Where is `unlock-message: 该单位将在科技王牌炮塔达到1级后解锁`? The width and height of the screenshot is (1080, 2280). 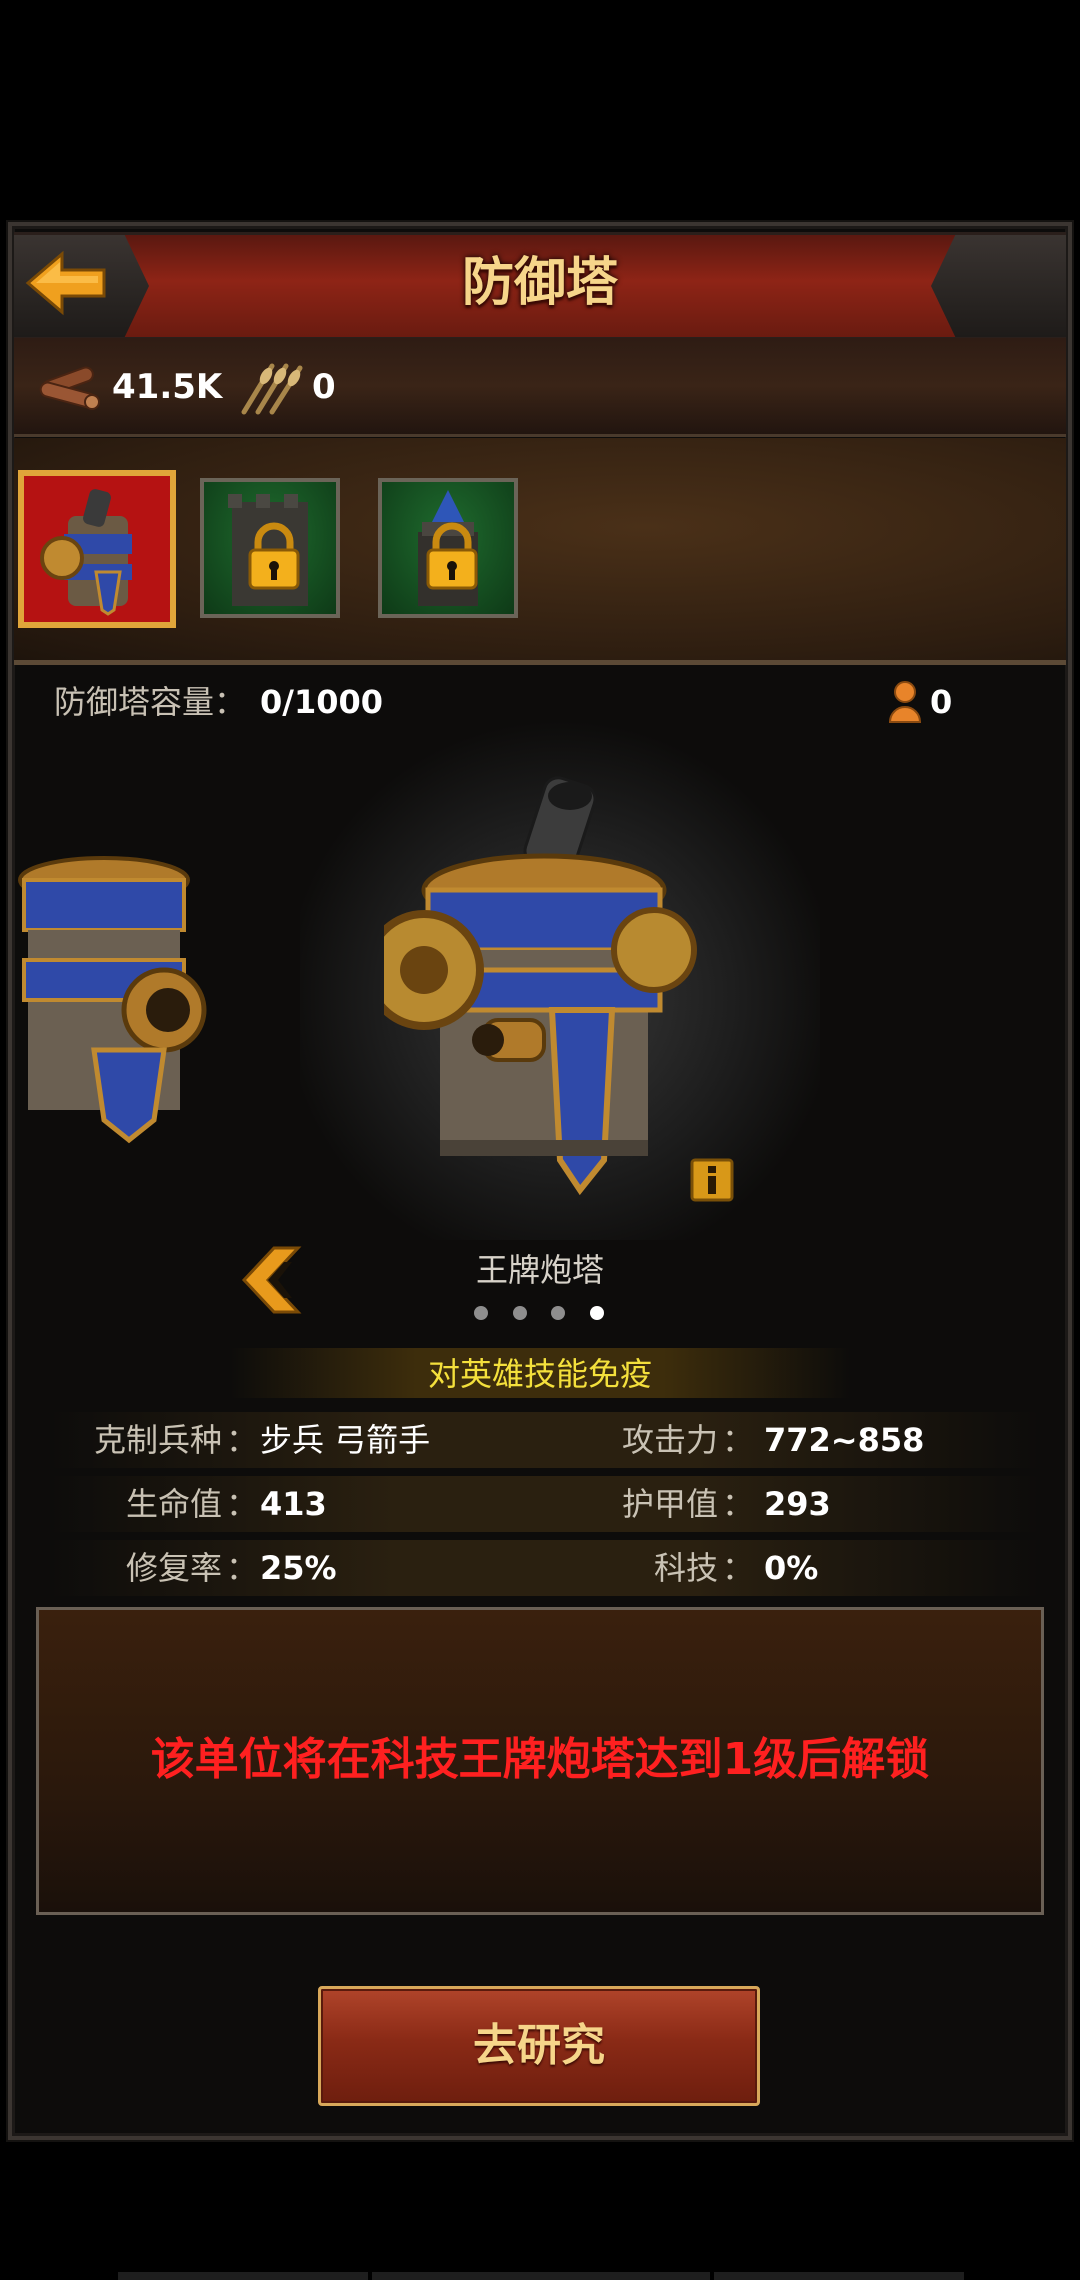 unlock-message: 该单位将在科技王牌炮塔达到1级后解锁 is located at coordinates (540, 1759).